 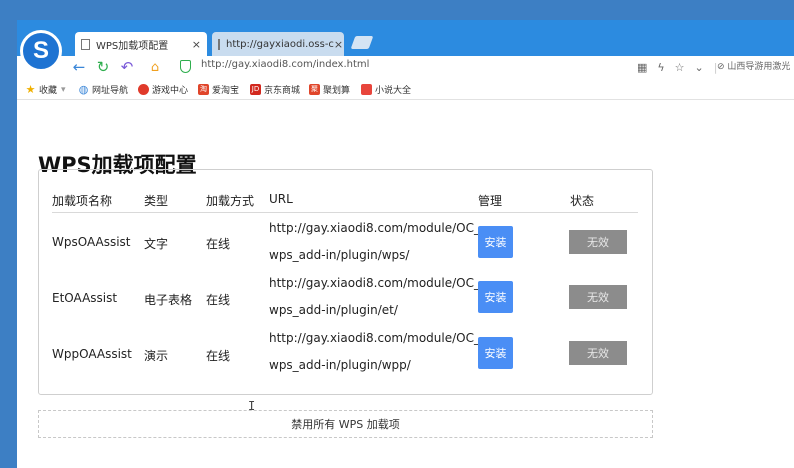 What do you see at coordinates (230, 201) in the screenshot?
I see `header-mode: 加载方式` at bounding box center [230, 201].